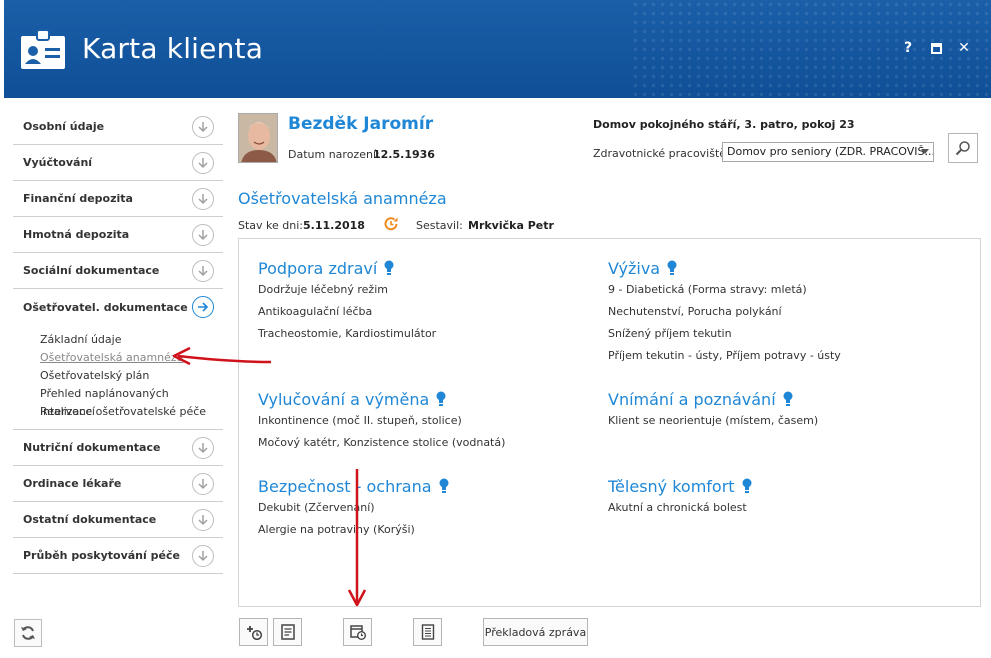  Describe the element at coordinates (497, 49) in the screenshot. I see `title-bar: Karta klienta ? ✕` at that location.